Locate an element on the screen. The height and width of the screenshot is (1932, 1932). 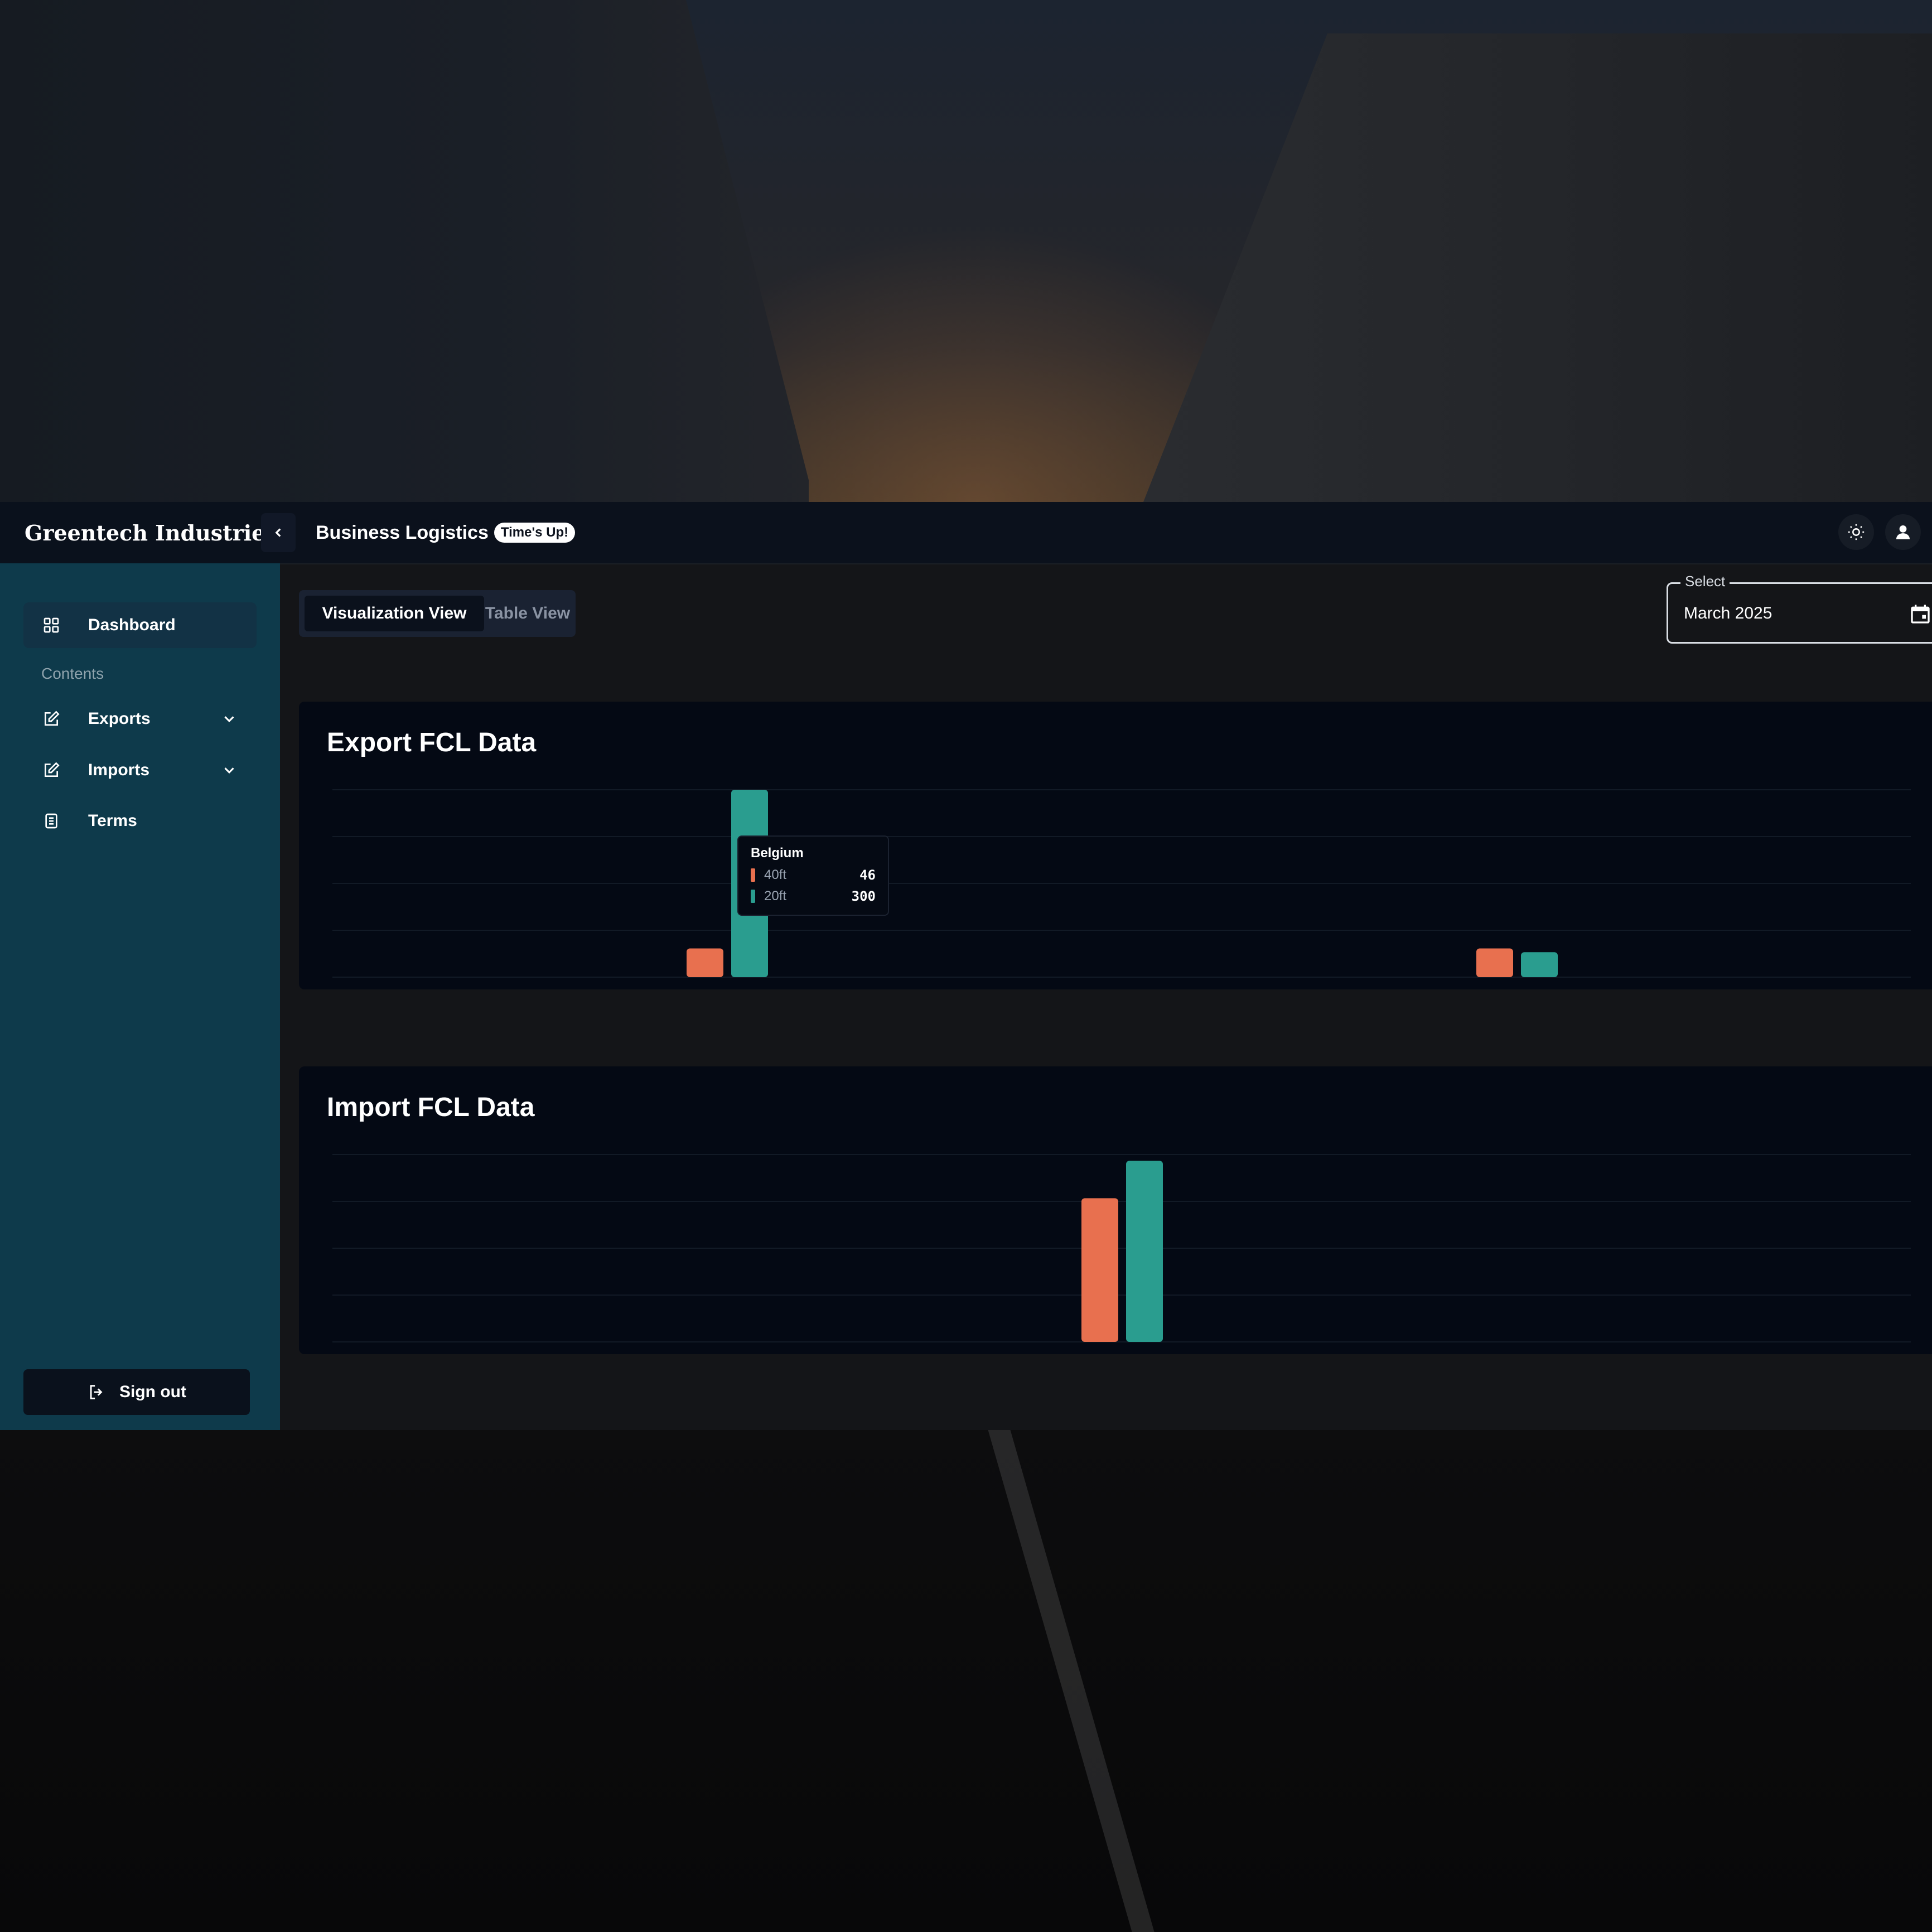
chevron-left-icon is located at coordinates (278, 532).